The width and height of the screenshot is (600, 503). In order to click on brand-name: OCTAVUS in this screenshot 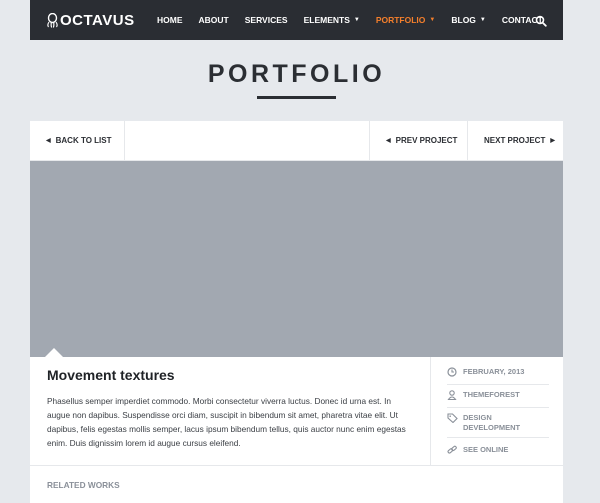, I will do `click(97, 20)`.